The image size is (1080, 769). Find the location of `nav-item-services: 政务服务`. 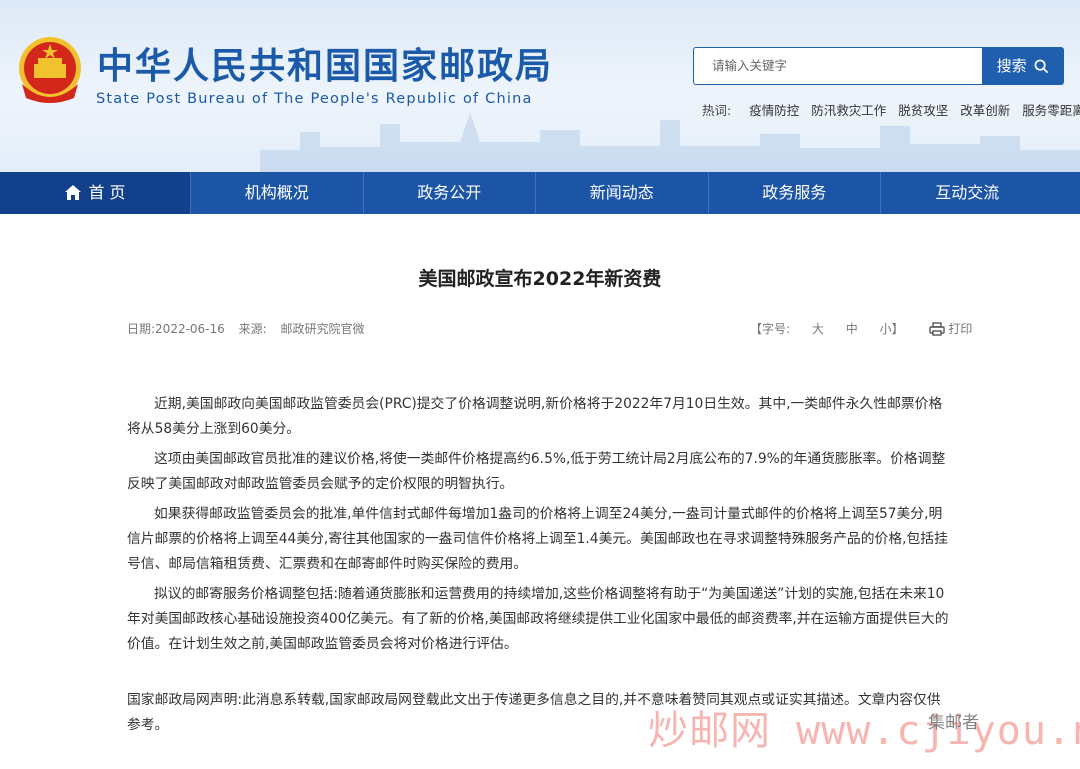

nav-item-services: 政务服务 is located at coordinates (795, 193).